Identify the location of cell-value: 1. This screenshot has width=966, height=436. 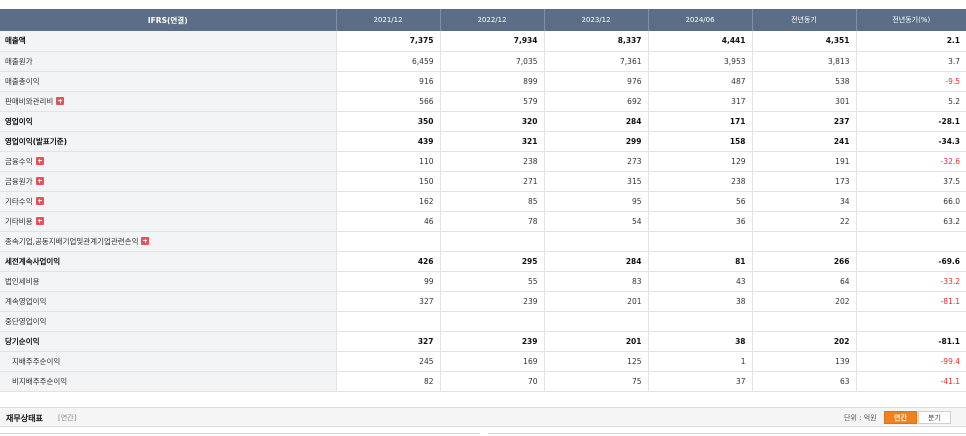
(699, 361).